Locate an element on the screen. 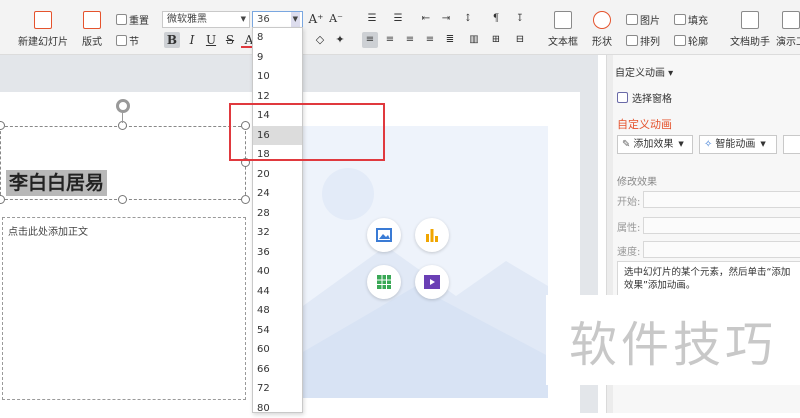 The height and width of the screenshot is (418, 800). reset-button: 重置 is located at coordinates (132, 19).